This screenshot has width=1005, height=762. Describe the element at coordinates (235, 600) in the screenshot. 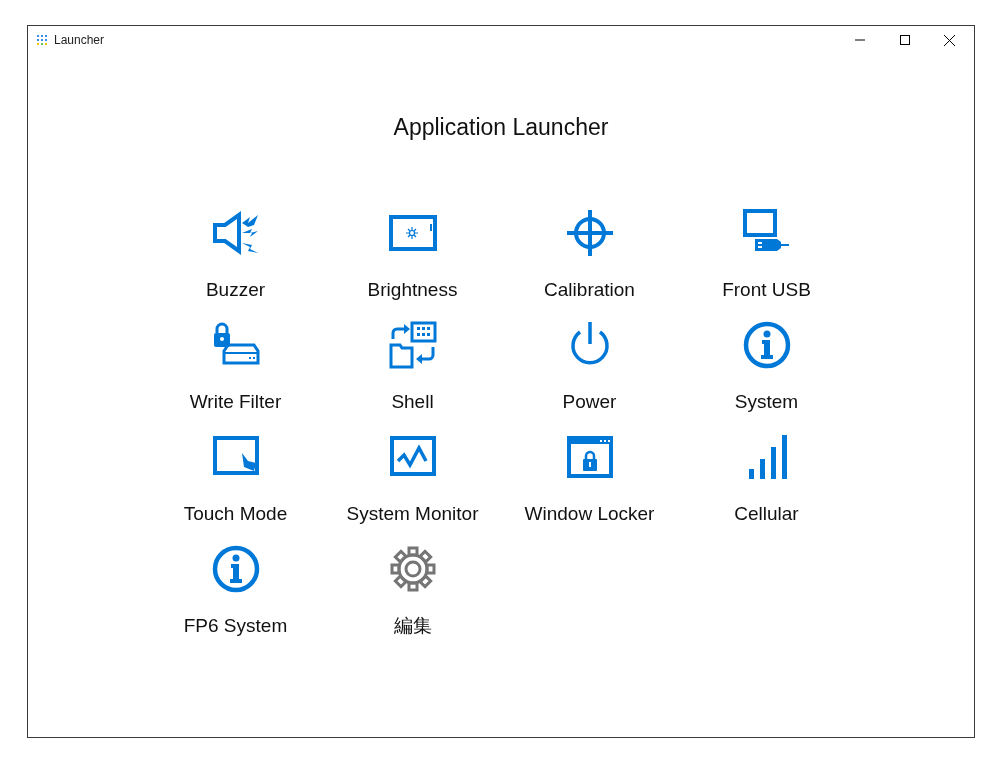

I see `app-launch-button: FP6 System` at that location.